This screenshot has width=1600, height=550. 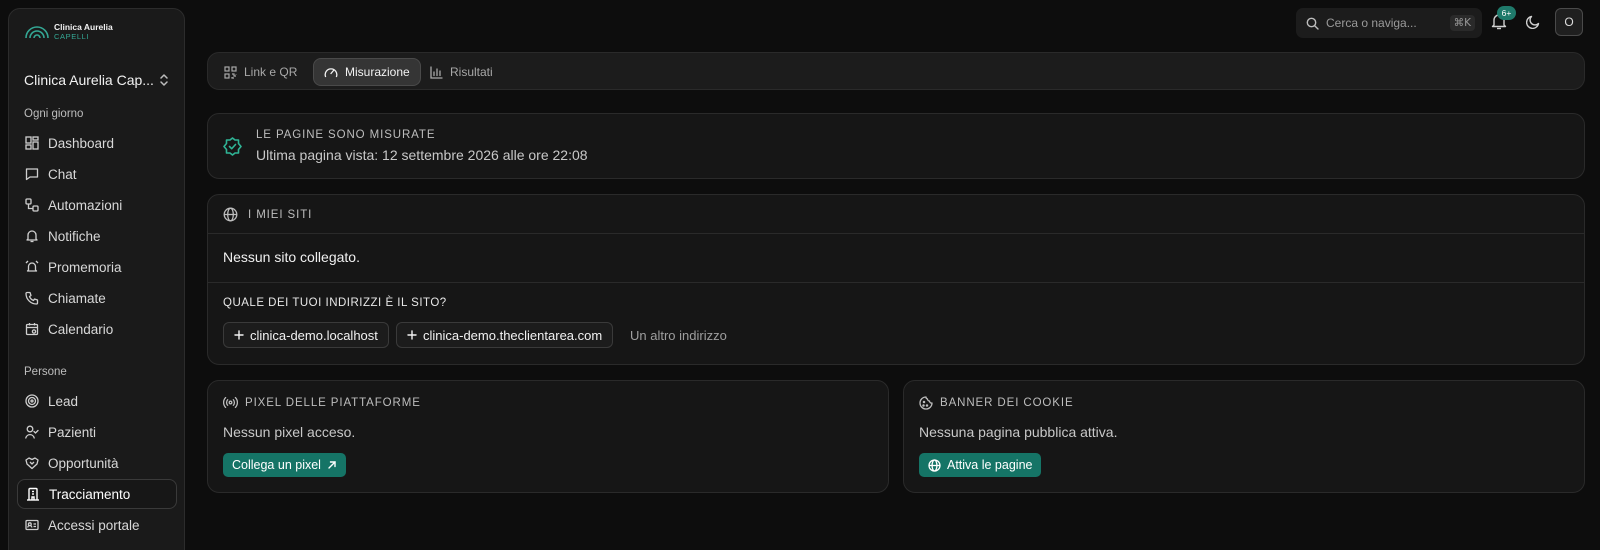 I want to click on calendar-icon, so click(x=32, y=329).